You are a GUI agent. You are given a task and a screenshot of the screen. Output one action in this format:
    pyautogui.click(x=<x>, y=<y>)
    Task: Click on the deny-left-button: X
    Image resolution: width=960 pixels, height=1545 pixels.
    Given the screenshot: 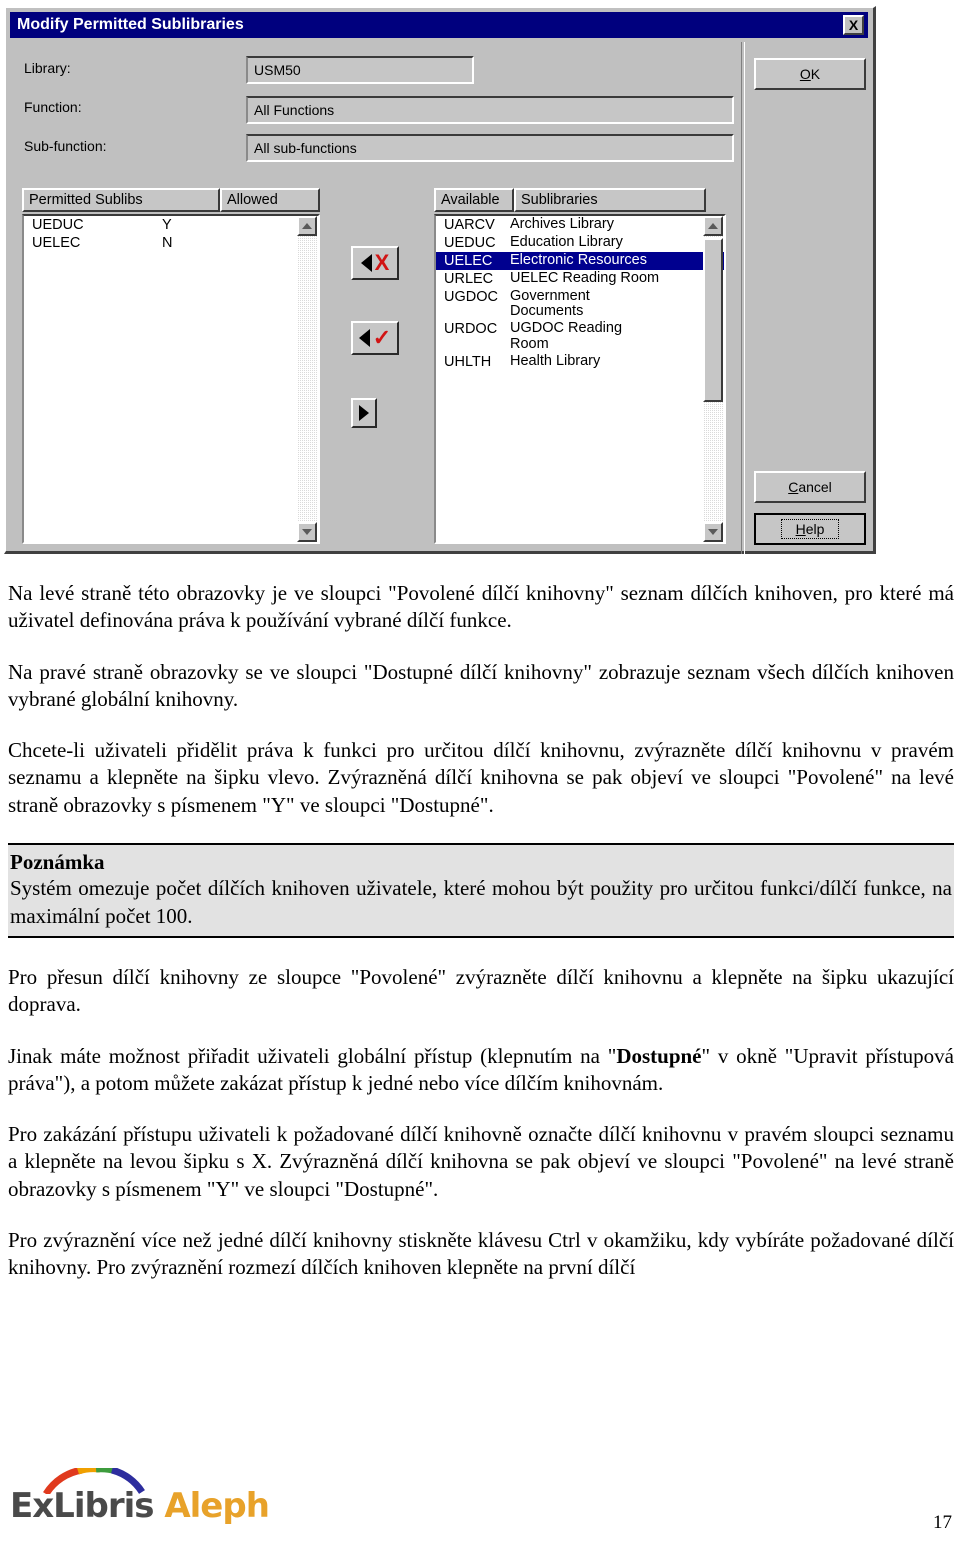 What is the action you would take?
    pyautogui.click(x=375, y=263)
    